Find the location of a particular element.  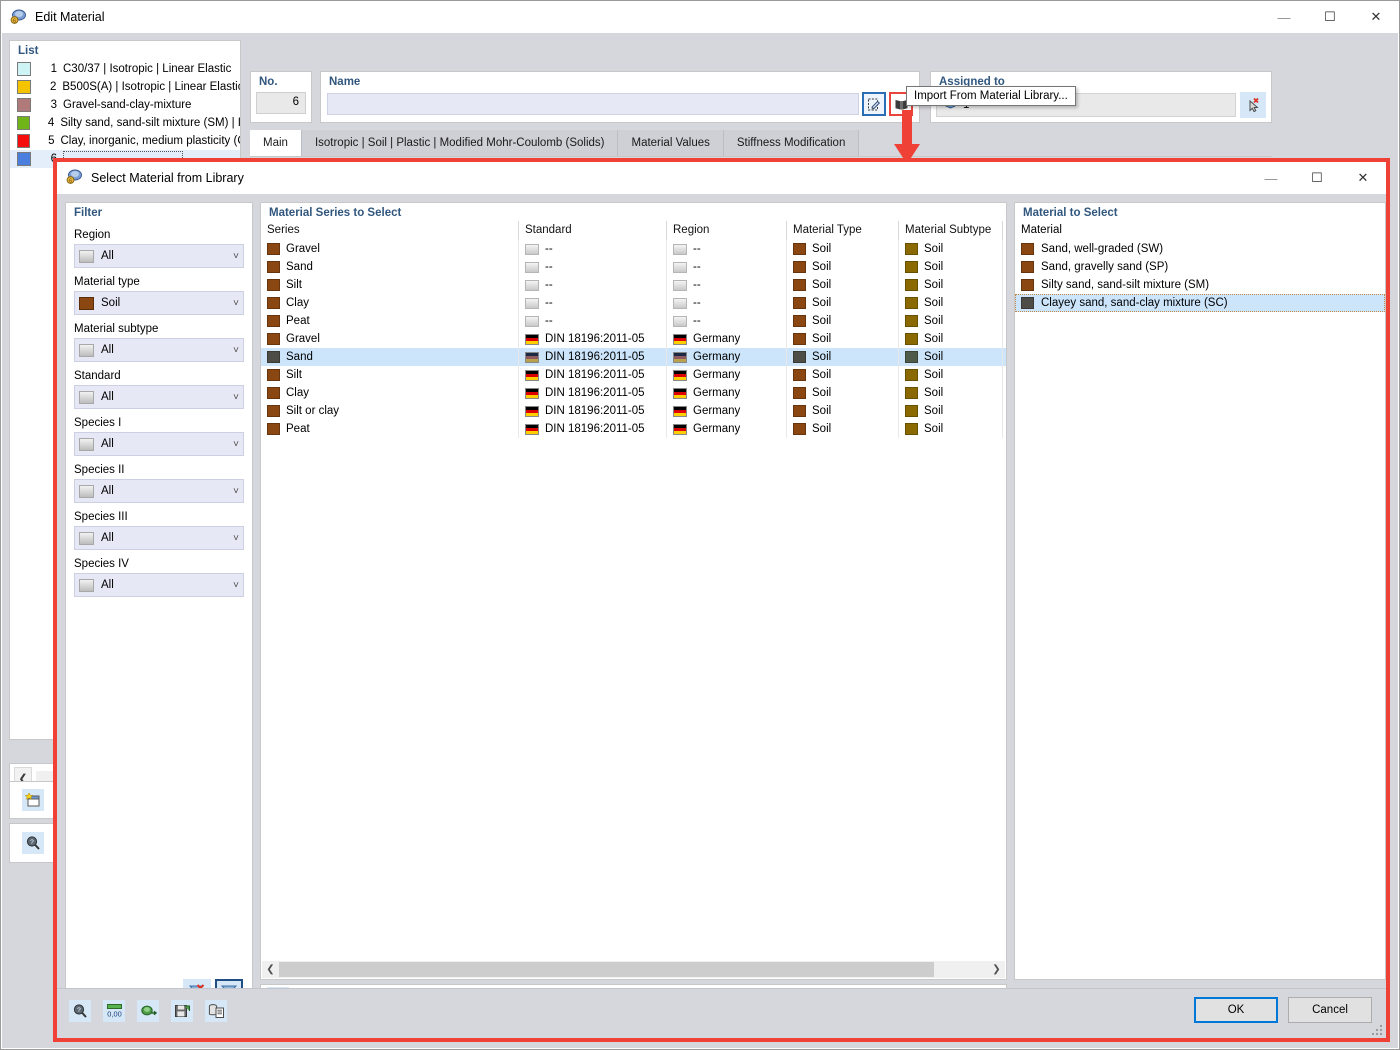

list-item: 2 B500S(A) | Isotropic | Linear Elastic is located at coordinates (125, 87).